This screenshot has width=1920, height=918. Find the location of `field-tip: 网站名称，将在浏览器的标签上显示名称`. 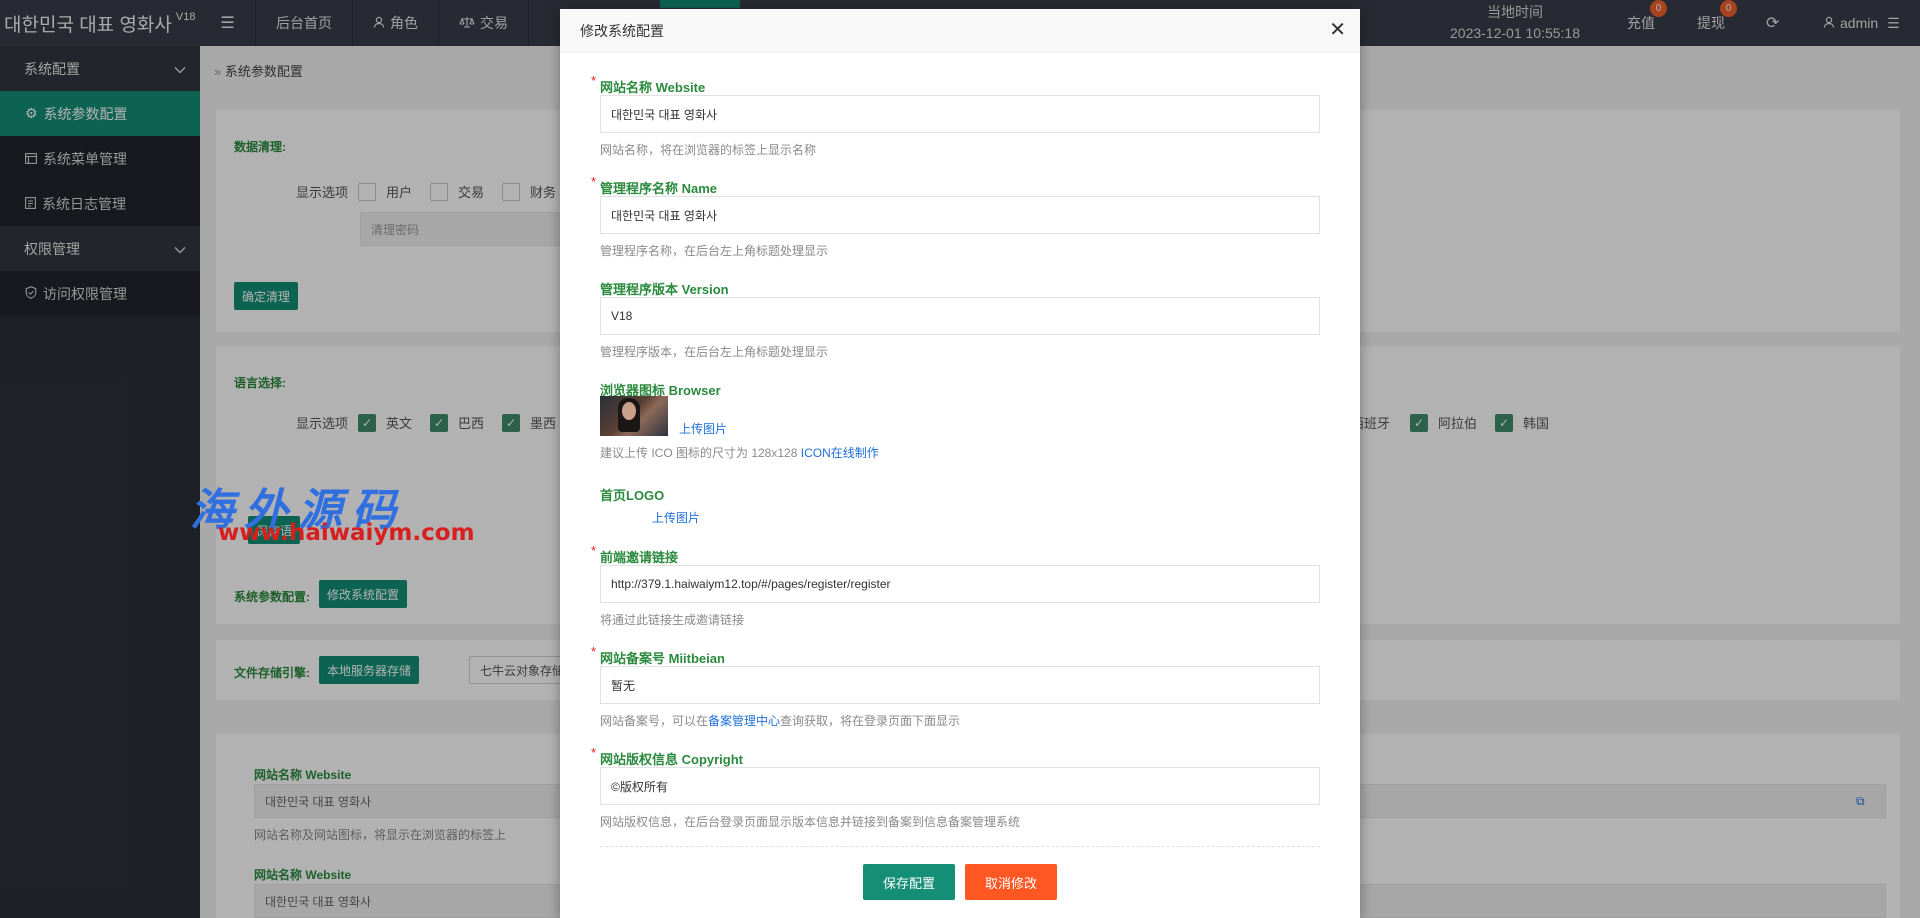

field-tip: 网站名称，将在浏览器的标签上显示名称 is located at coordinates (708, 150).